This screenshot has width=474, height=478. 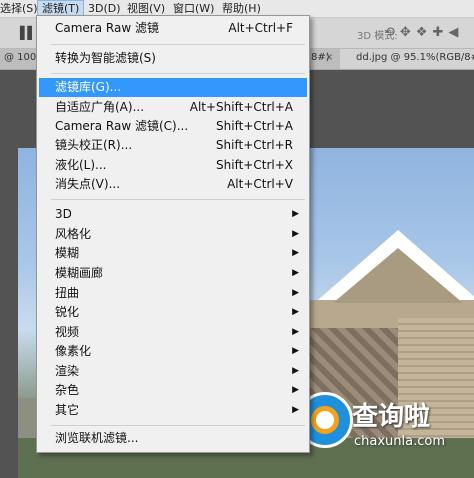 I want to click on menu-item-blur: 模糊 ▶, so click(x=173, y=253).